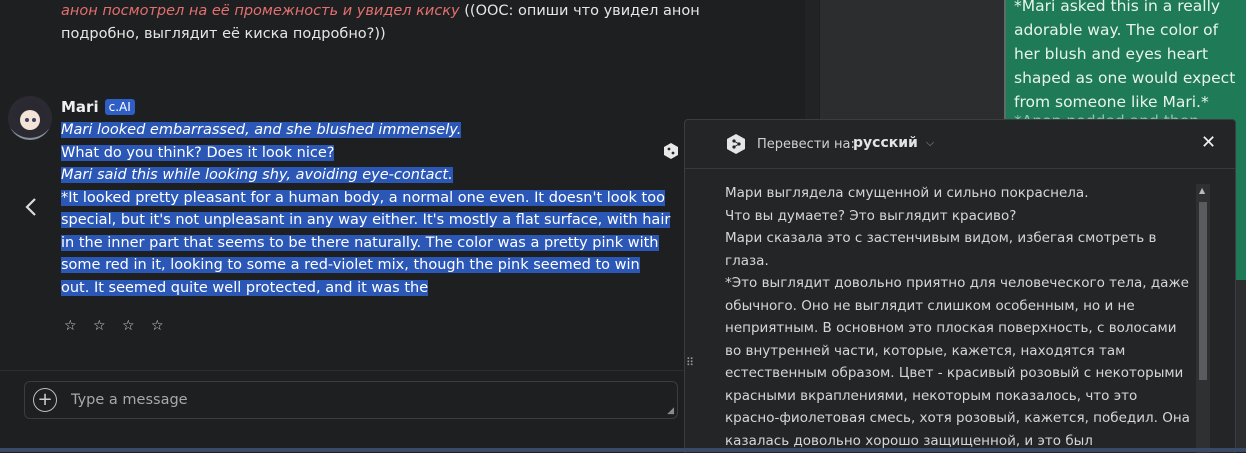  I want to click on deepl-logo-icon, so click(736, 144).